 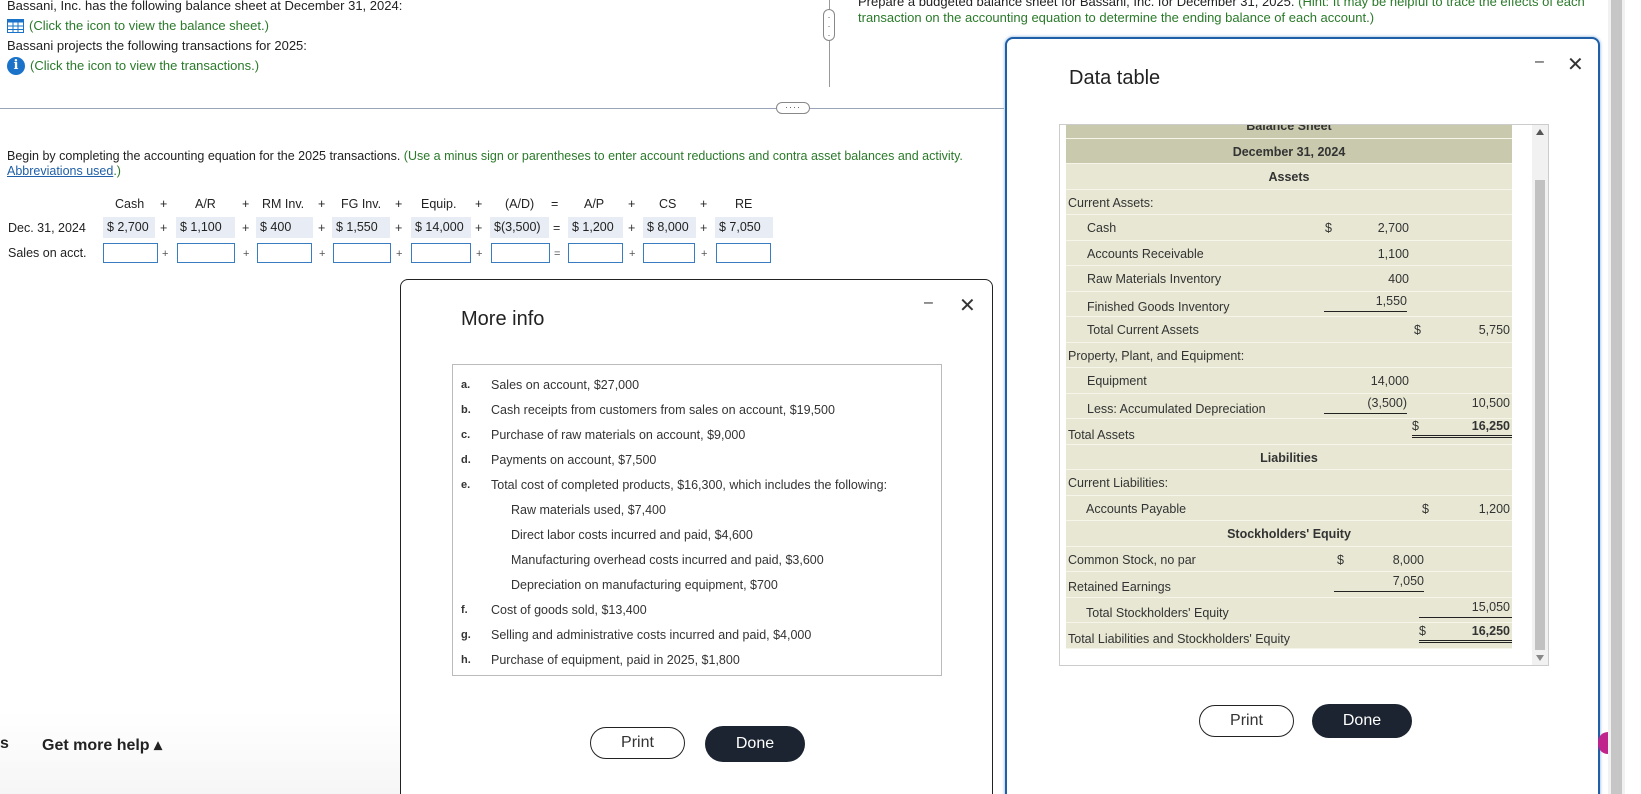 I want to click on item-text: Sales on account, $27,000, so click(x=565, y=385).